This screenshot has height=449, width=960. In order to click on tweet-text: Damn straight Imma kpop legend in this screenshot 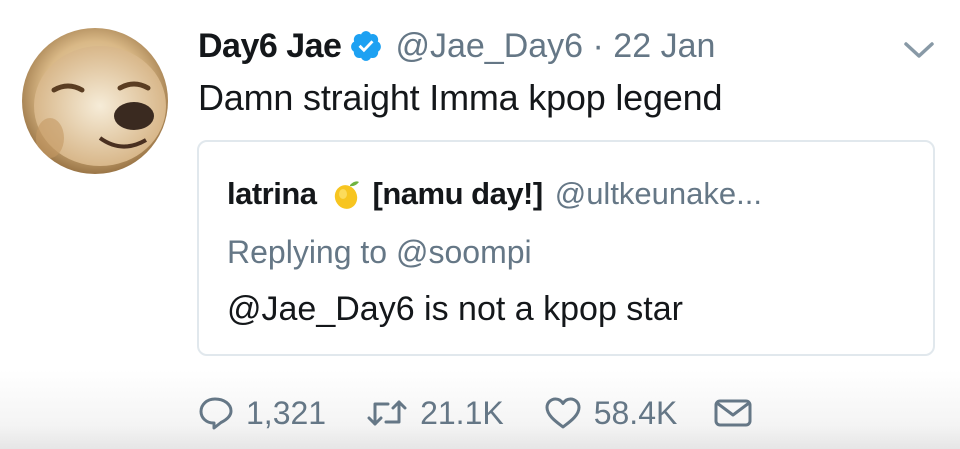, I will do `click(460, 97)`.